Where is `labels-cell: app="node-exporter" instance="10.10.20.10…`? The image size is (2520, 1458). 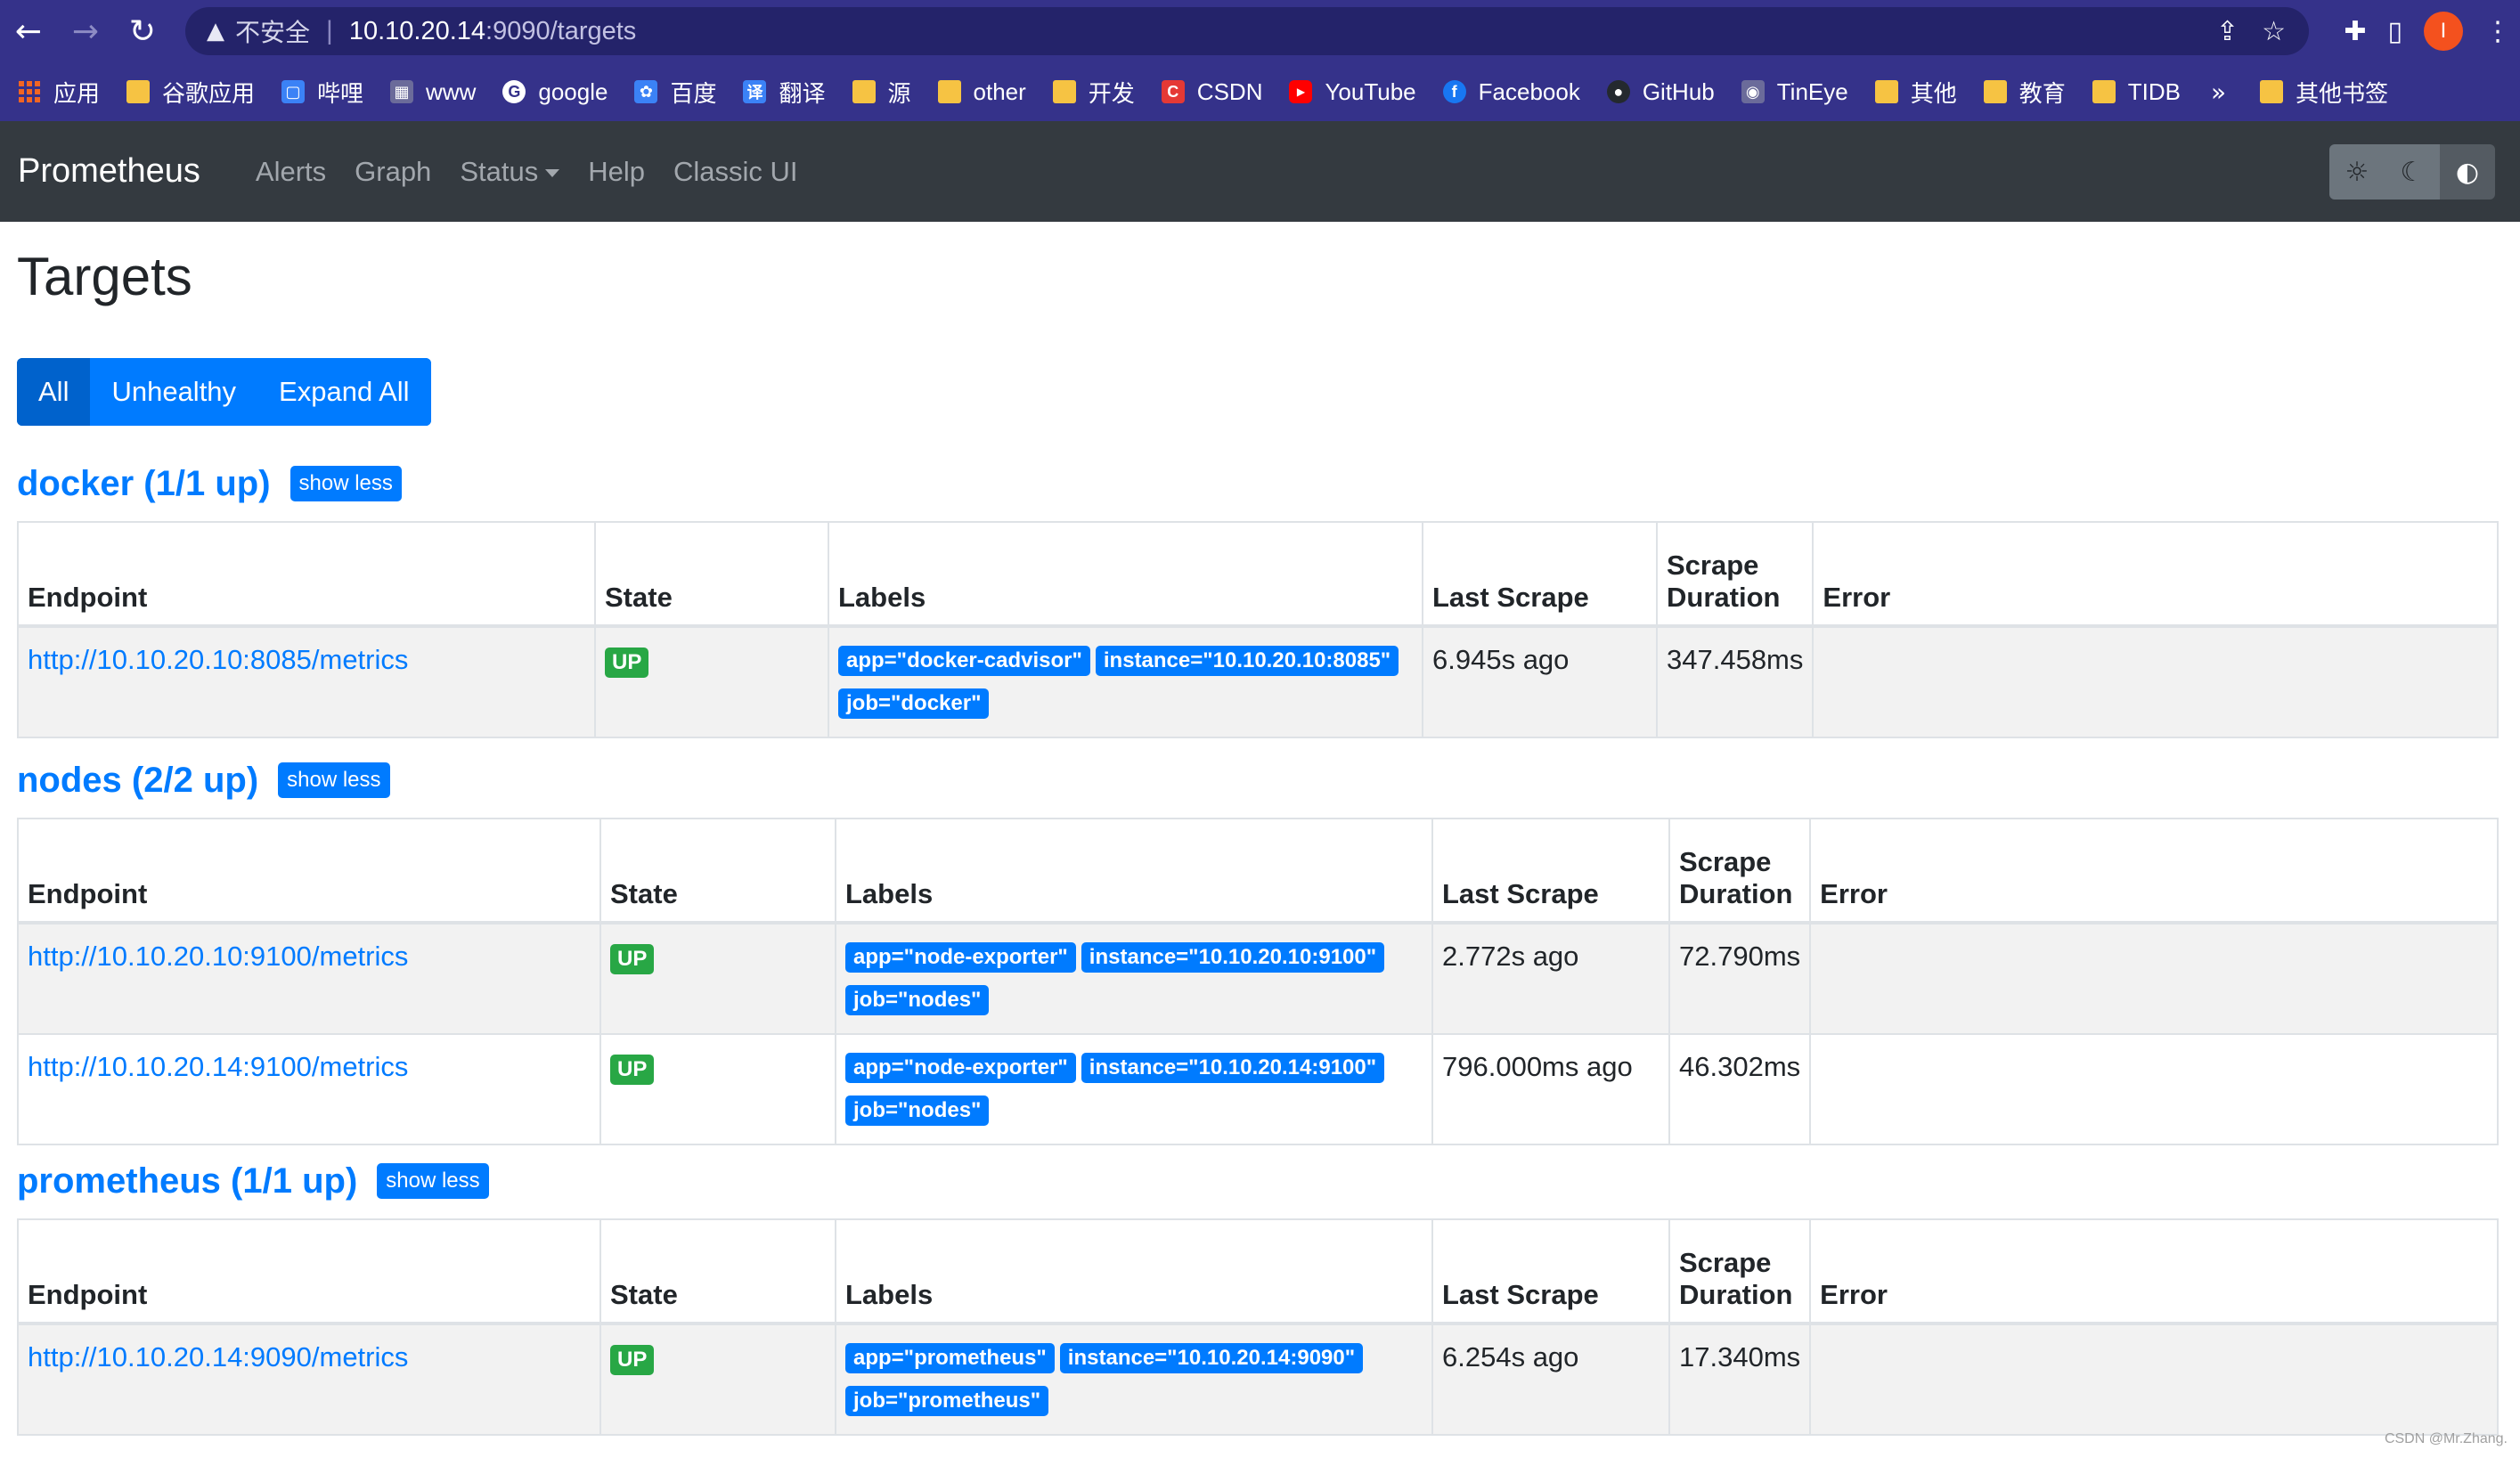
labels-cell: app="node-exporter" instance="10.10.20.10… is located at coordinates (1134, 978).